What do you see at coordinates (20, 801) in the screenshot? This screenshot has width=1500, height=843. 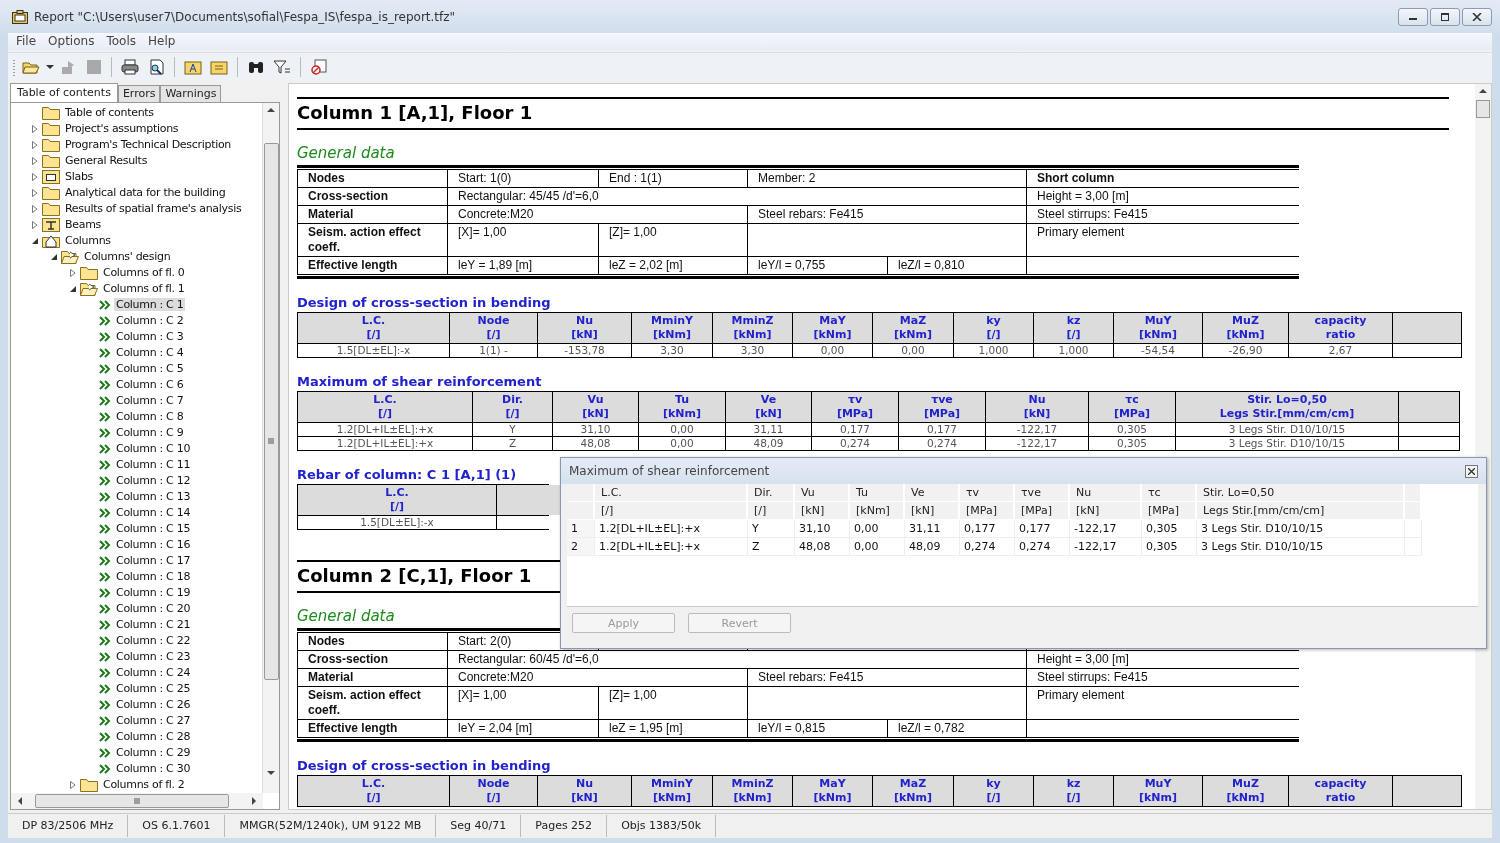 I see `scroll-left-icon` at bounding box center [20, 801].